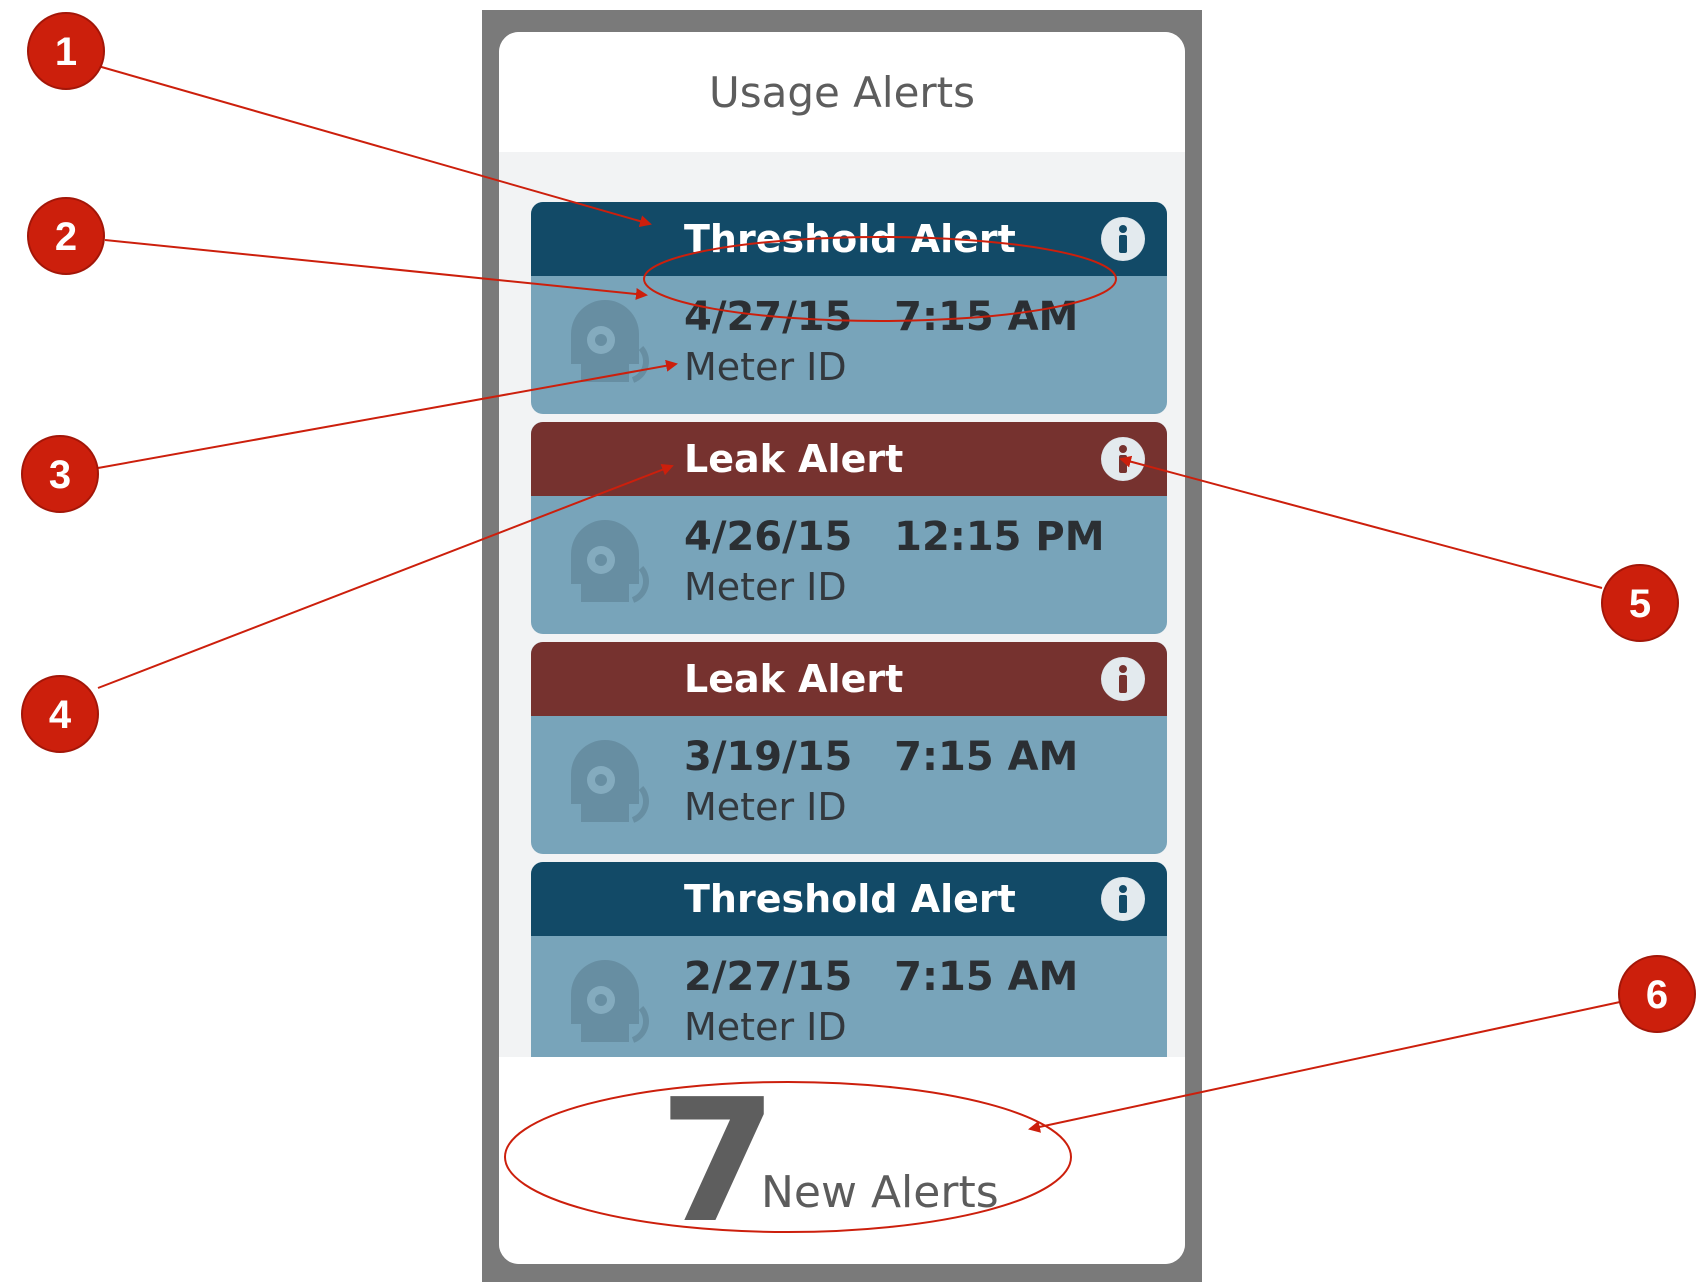  I want to click on alert-card: Threshold Alert 4/27/15 7:15 AM Meter ID, so click(849, 308).